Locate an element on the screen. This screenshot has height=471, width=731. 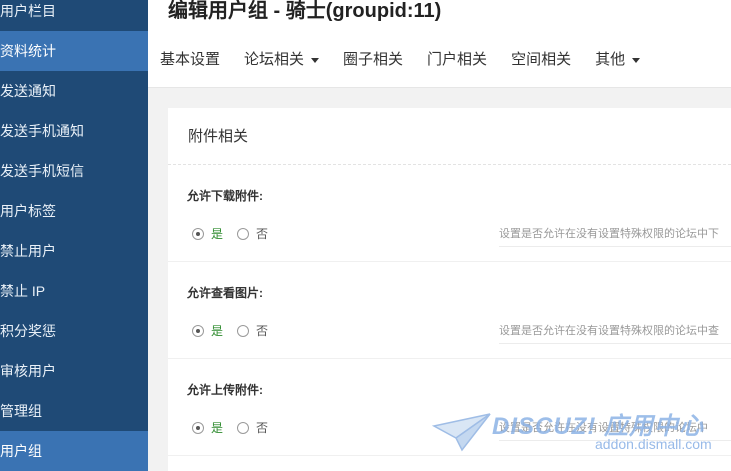
sidebar-item-label: 管理组 is located at coordinates (21, 411).